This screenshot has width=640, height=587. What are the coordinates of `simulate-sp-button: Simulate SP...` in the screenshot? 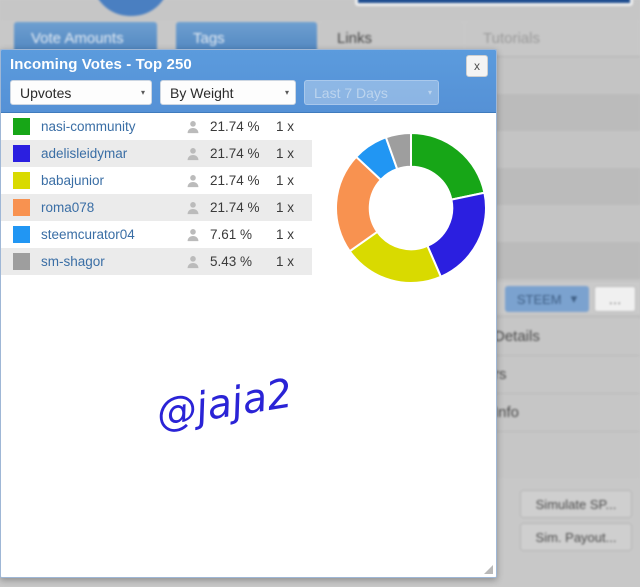 It's located at (576, 504).